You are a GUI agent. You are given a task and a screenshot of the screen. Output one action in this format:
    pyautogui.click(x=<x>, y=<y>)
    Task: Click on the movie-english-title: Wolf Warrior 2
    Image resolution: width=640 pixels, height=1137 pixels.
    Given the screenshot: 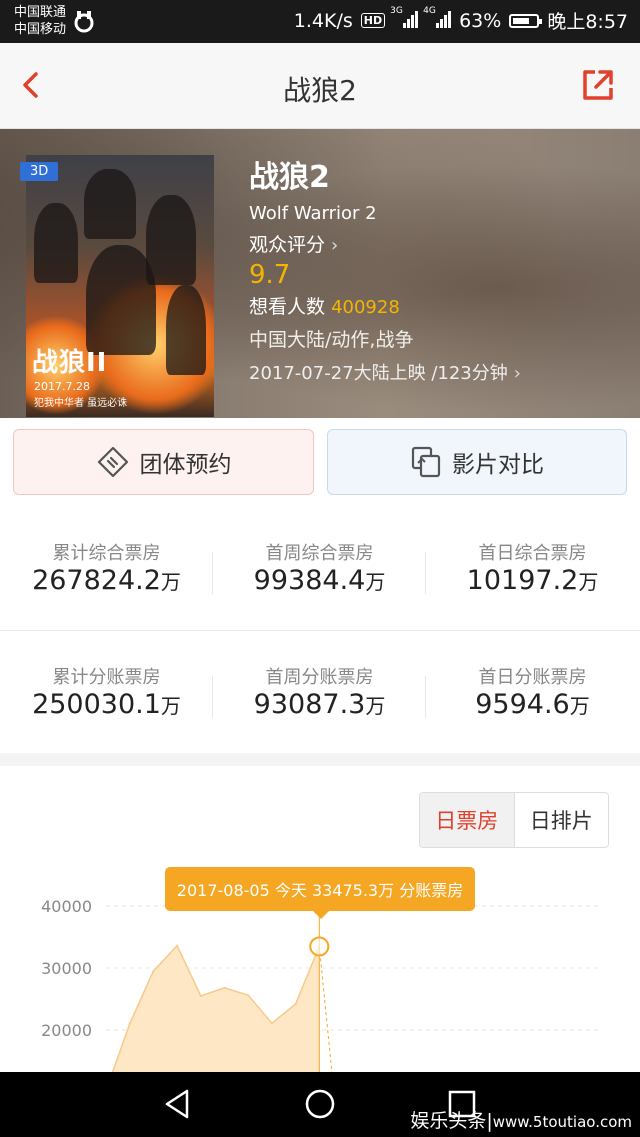 What is the action you would take?
    pyautogui.click(x=313, y=213)
    